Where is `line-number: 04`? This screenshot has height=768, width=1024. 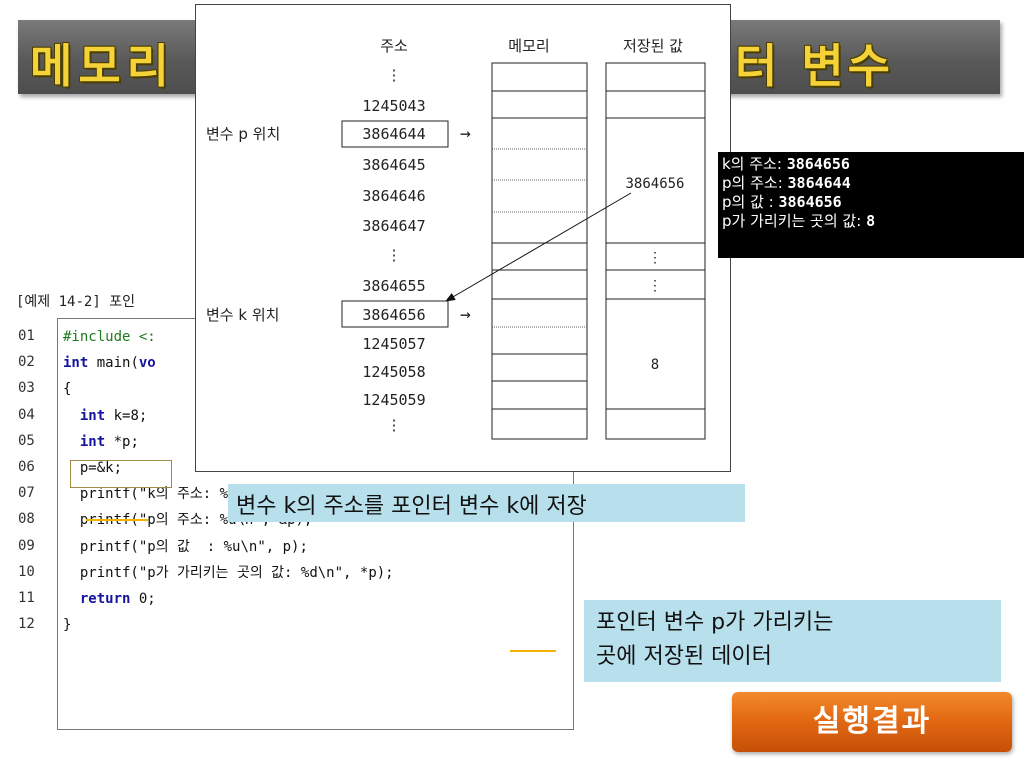
line-number: 04 is located at coordinates (26, 414).